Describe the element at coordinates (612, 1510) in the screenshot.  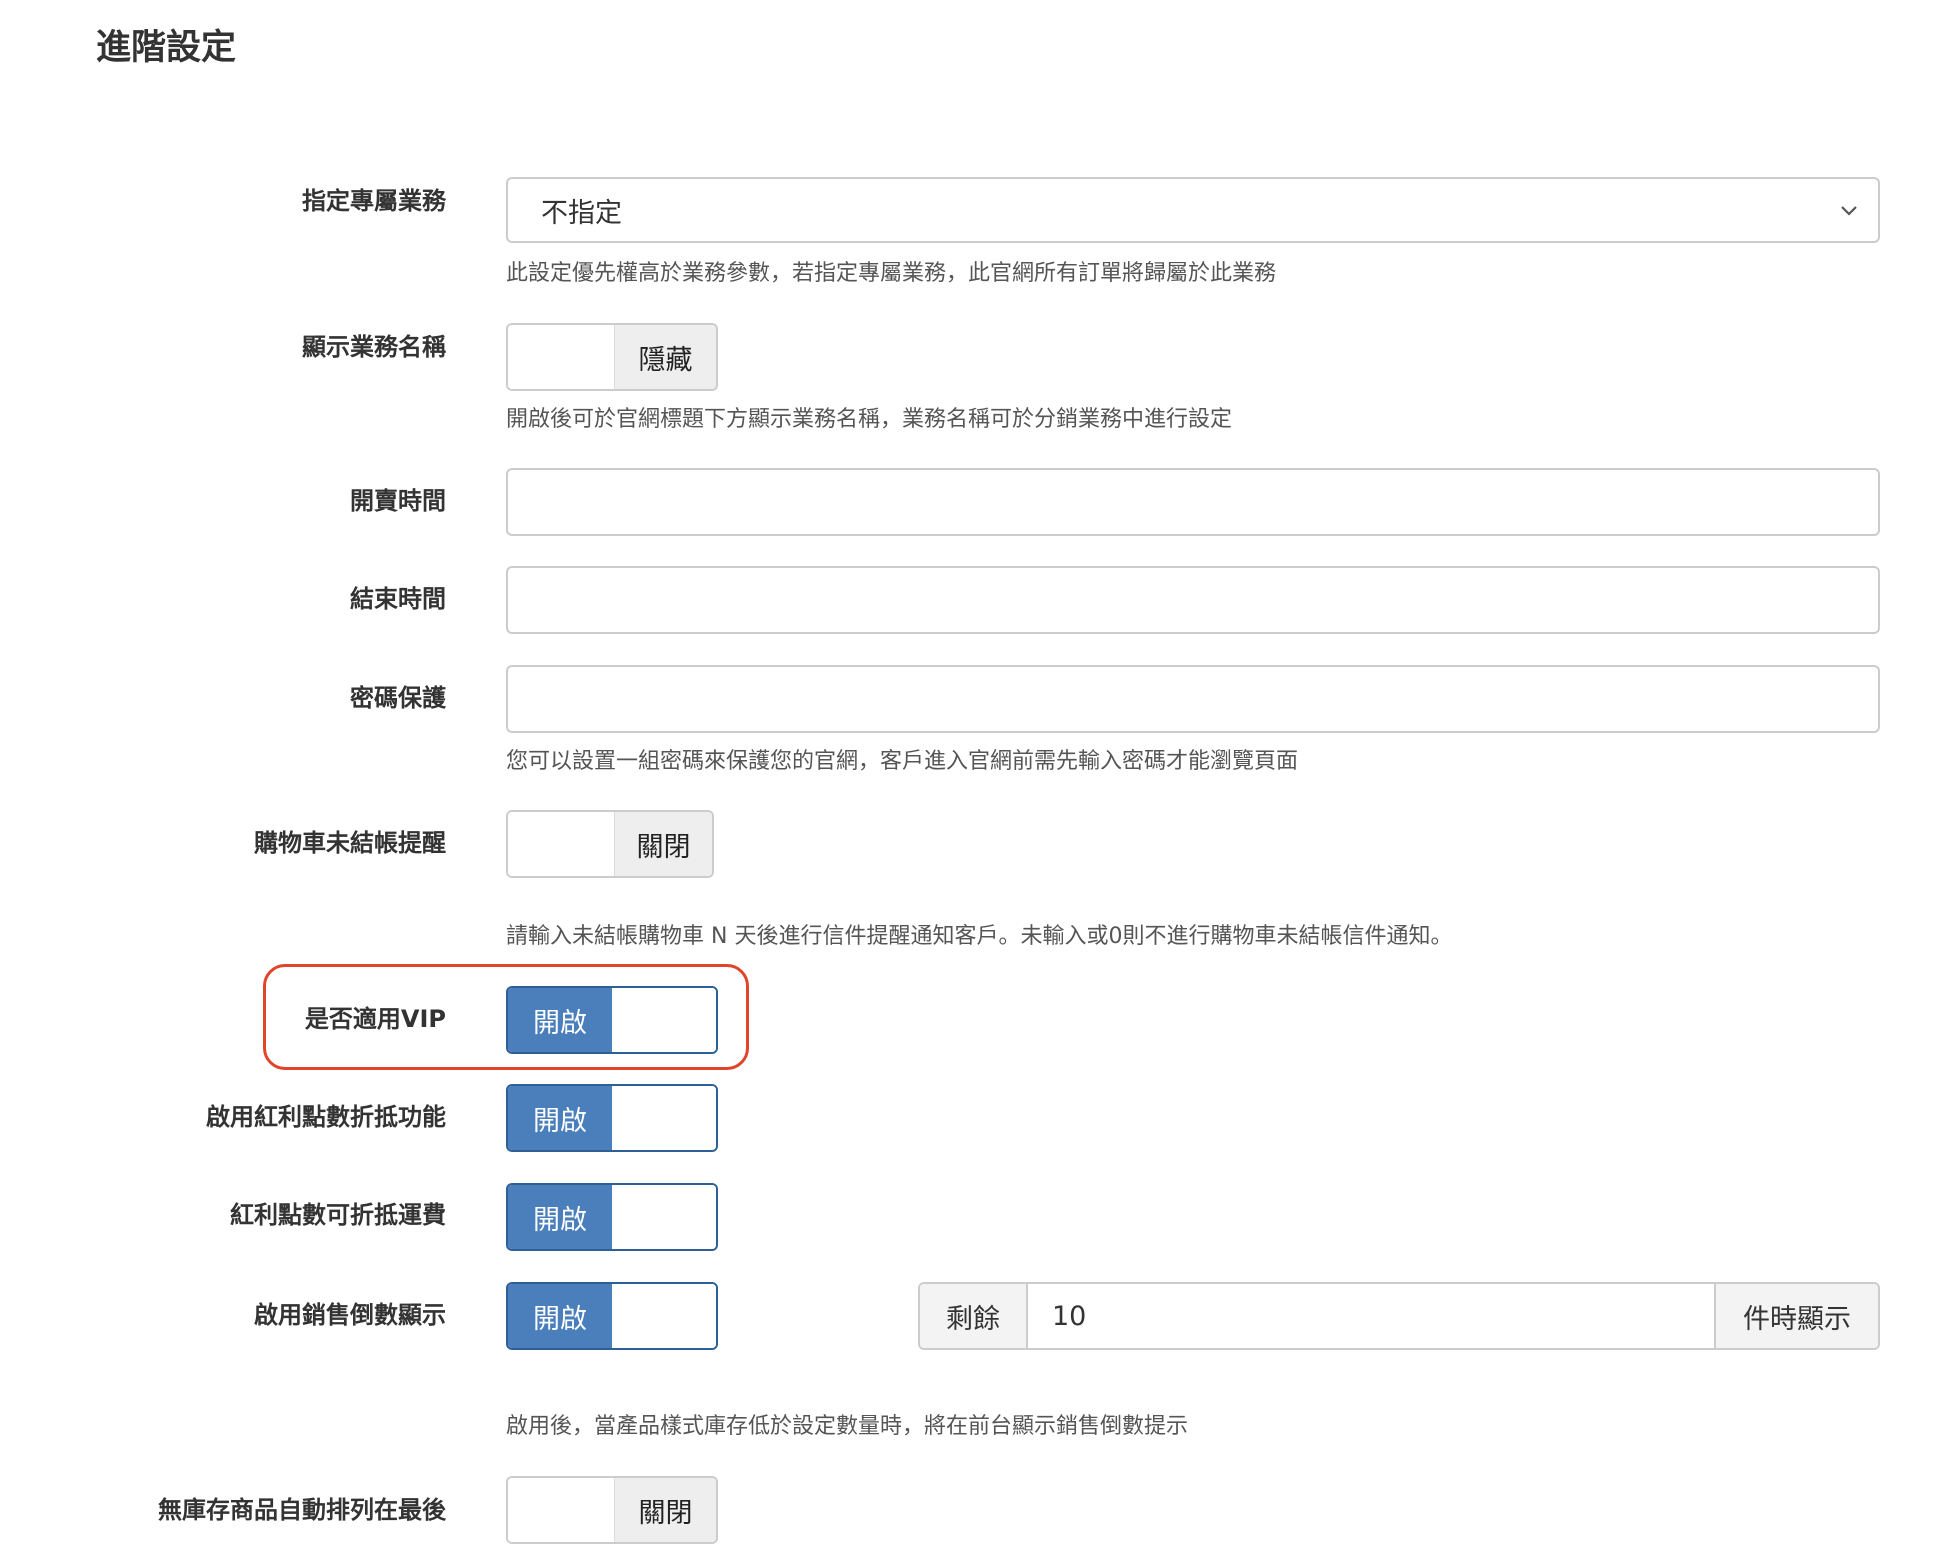
I see `out-of-stock-last-toggle: 關閉` at that location.